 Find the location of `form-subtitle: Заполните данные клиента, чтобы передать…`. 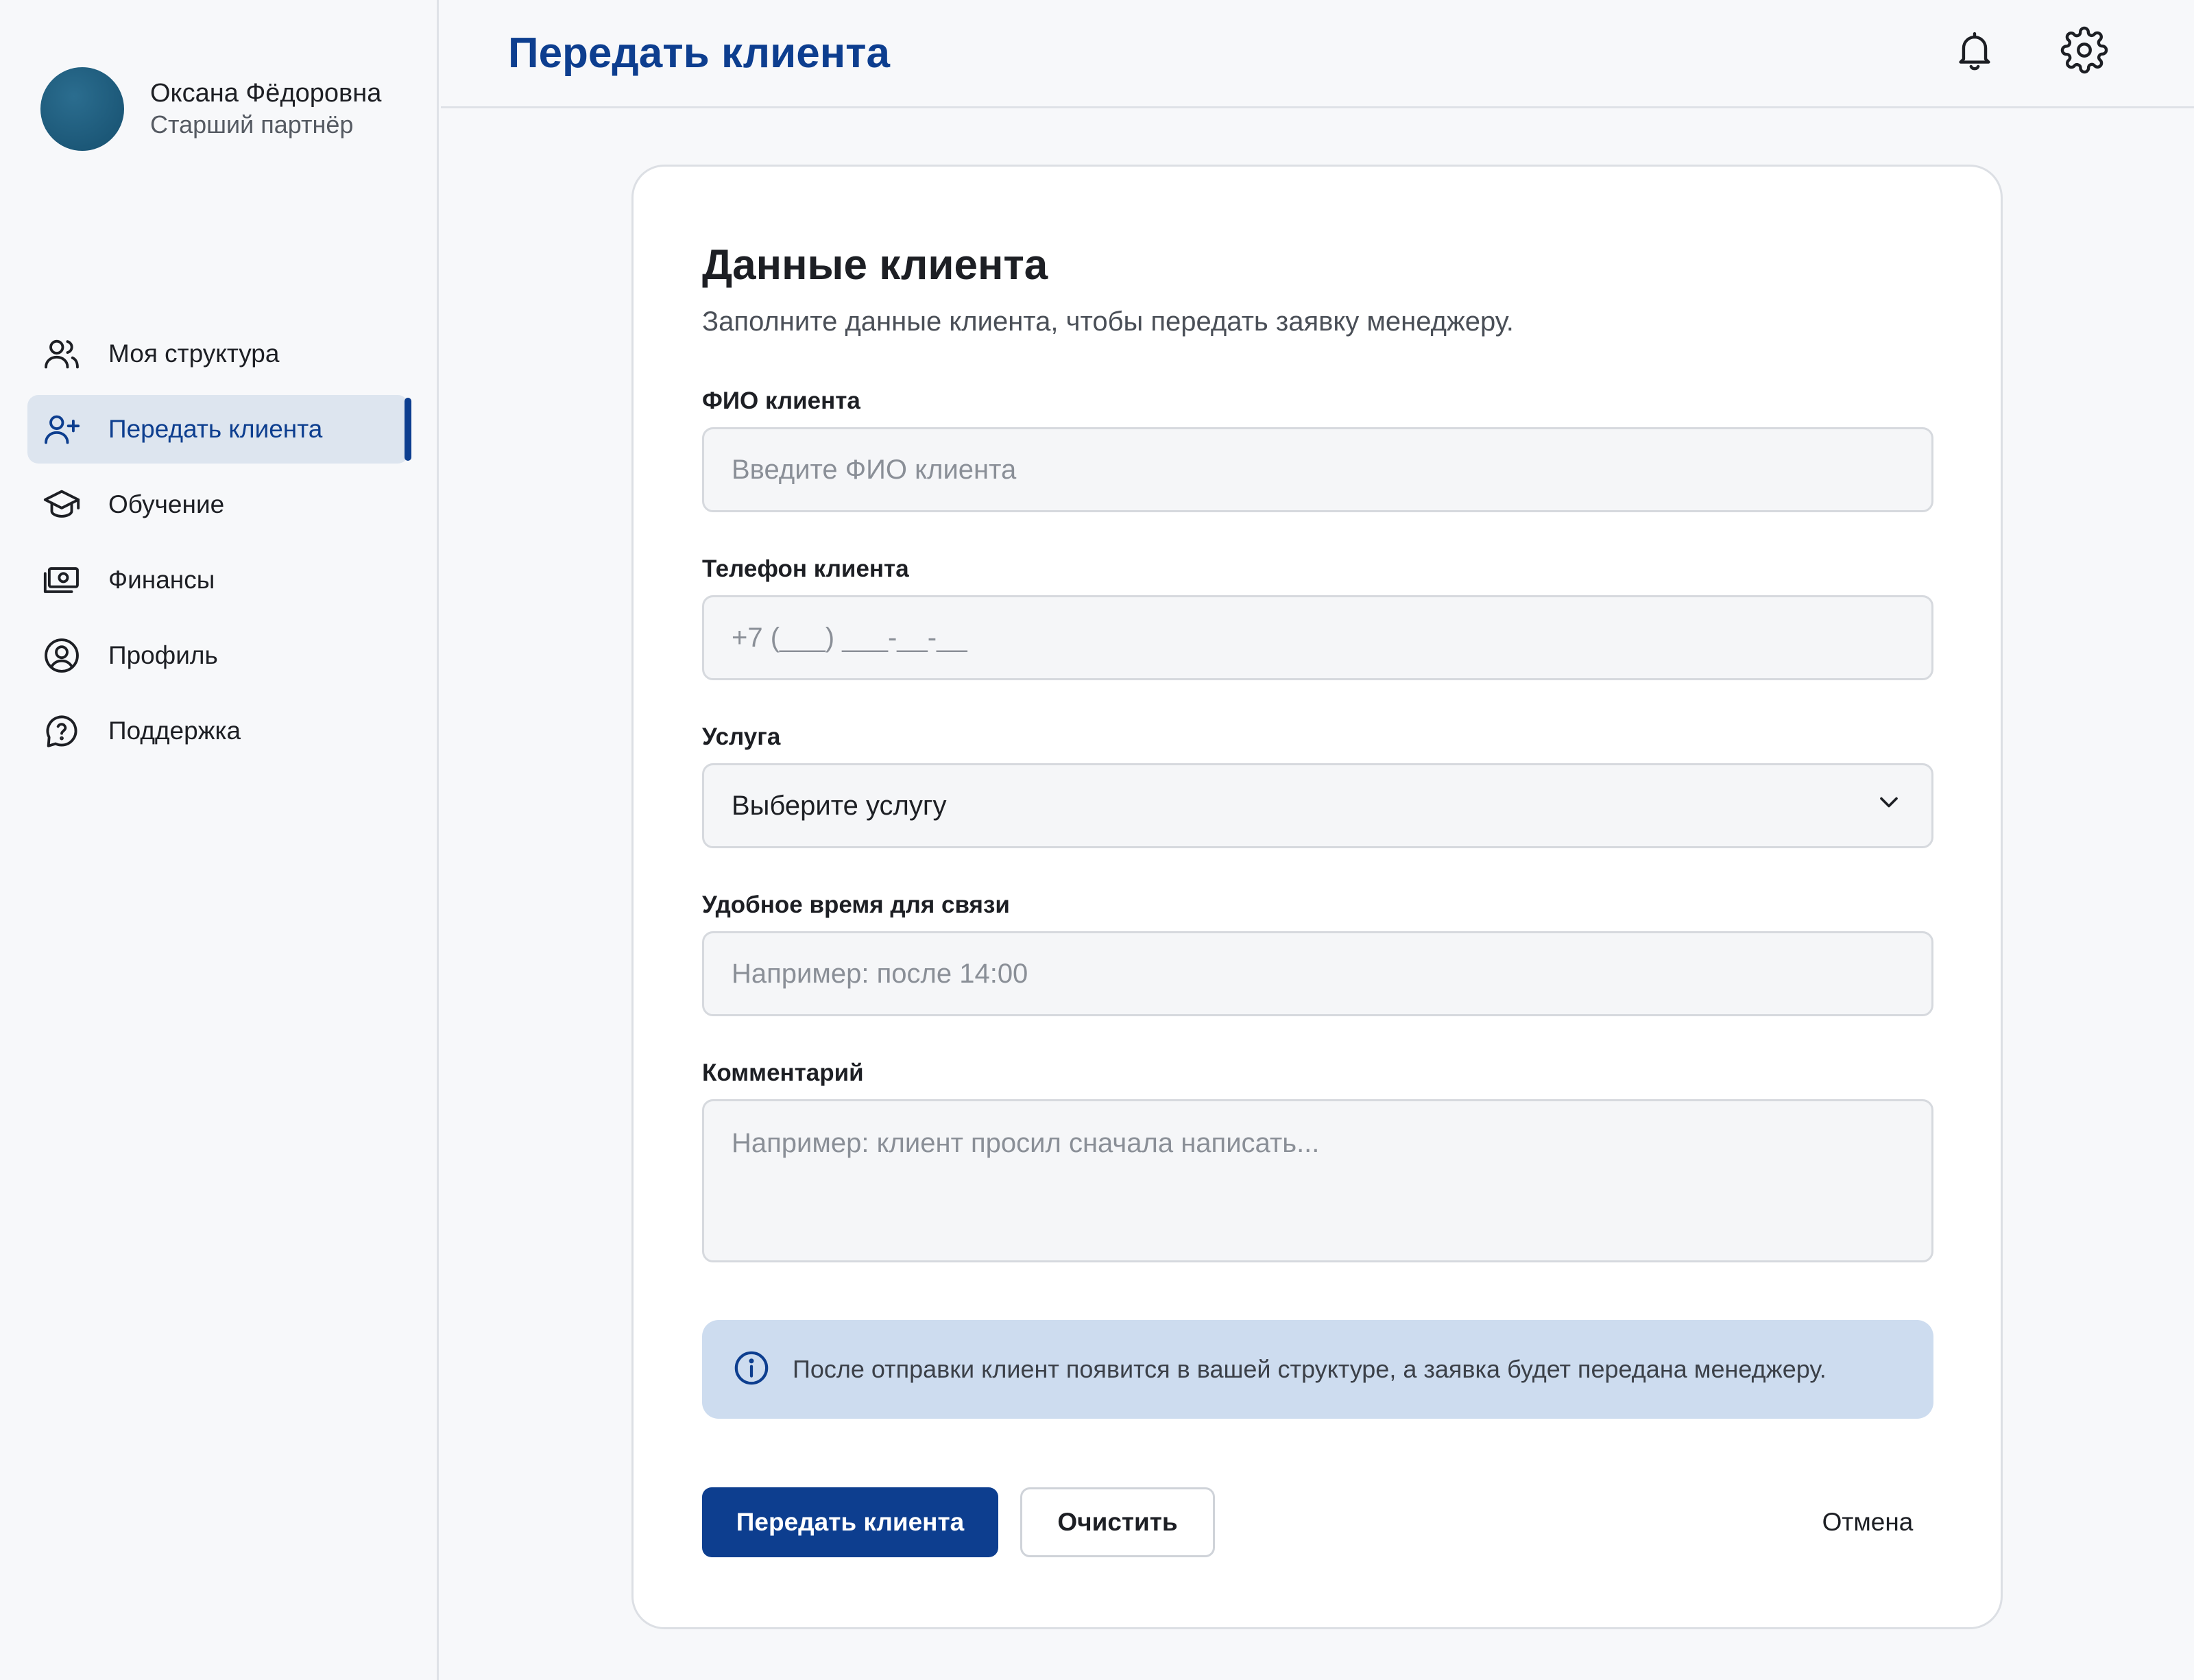

form-subtitle: Заполните данные клиента, чтобы передать… is located at coordinates (1108, 322).